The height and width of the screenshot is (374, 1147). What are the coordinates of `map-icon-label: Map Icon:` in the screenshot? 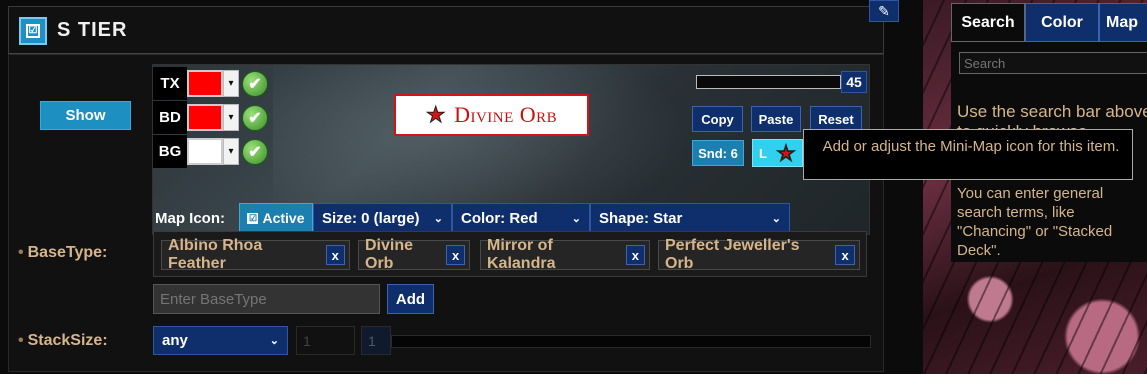 It's located at (190, 218).